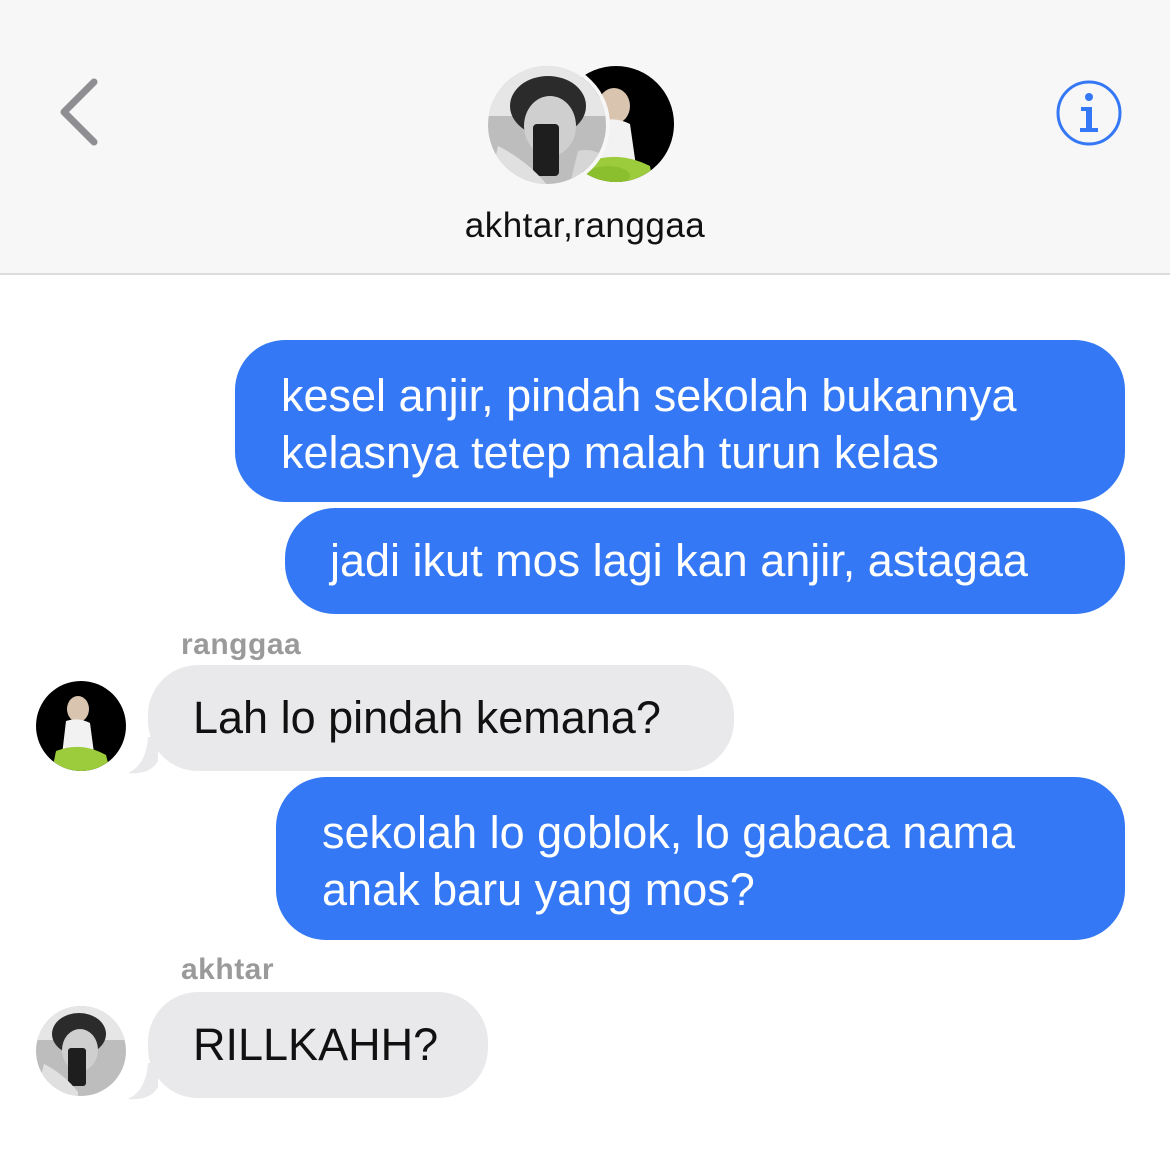 Image resolution: width=1170 pixels, height=1170 pixels. I want to click on message-bubble-outgoing: jadi ikut mos lagi kan anjir, astagaa, so click(705, 561).